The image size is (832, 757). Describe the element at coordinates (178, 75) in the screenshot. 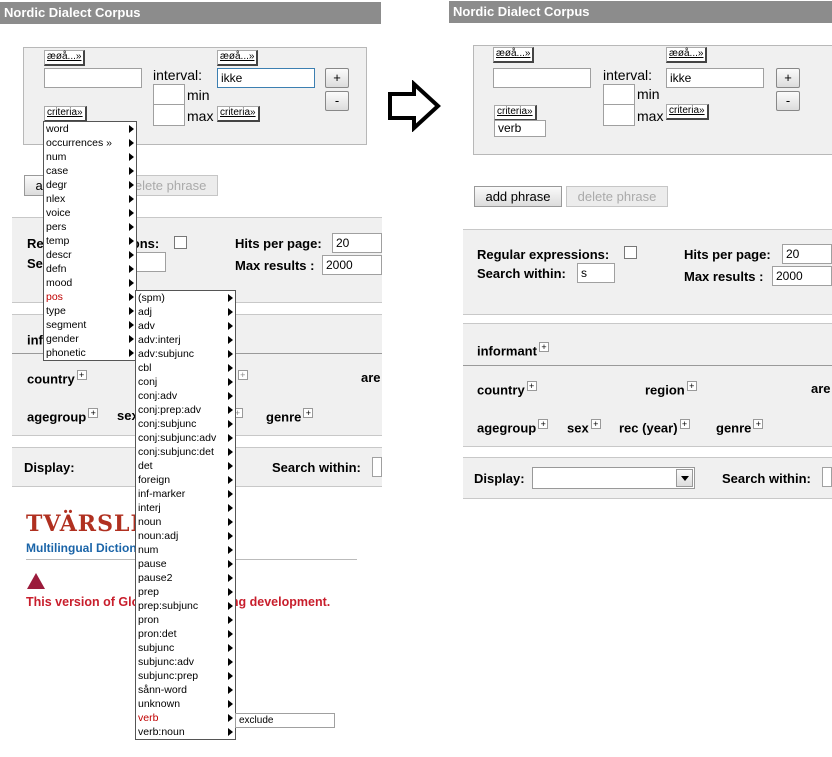

I see `interval-label: interval:` at that location.